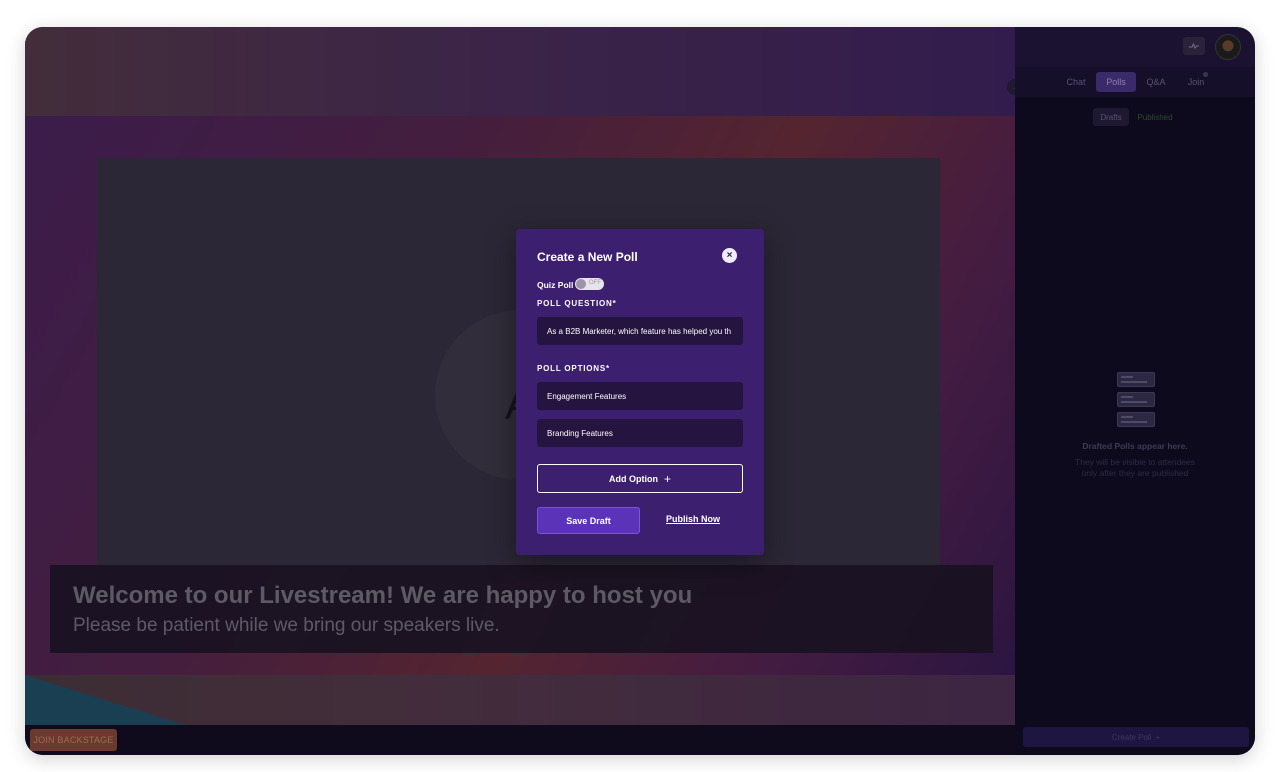 This screenshot has width=1280, height=772. Describe the element at coordinates (1194, 46) in the screenshot. I see `signal-icon` at that location.